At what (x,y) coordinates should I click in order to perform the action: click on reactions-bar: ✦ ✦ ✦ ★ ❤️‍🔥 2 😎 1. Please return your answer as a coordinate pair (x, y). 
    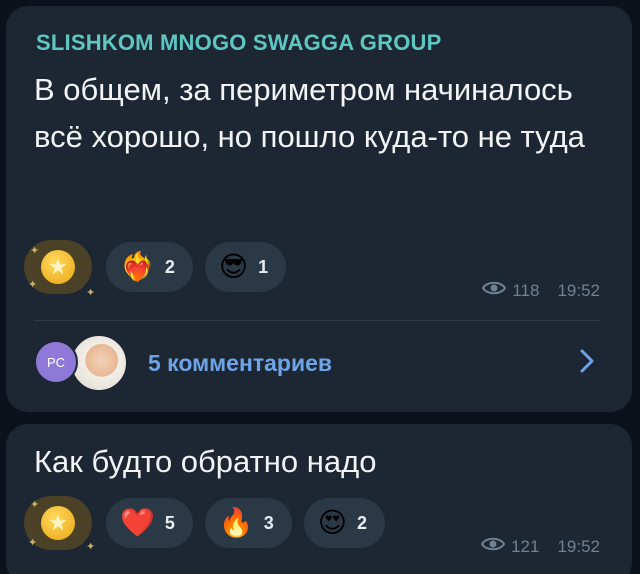
    Looking at the image, I should click on (161, 269).